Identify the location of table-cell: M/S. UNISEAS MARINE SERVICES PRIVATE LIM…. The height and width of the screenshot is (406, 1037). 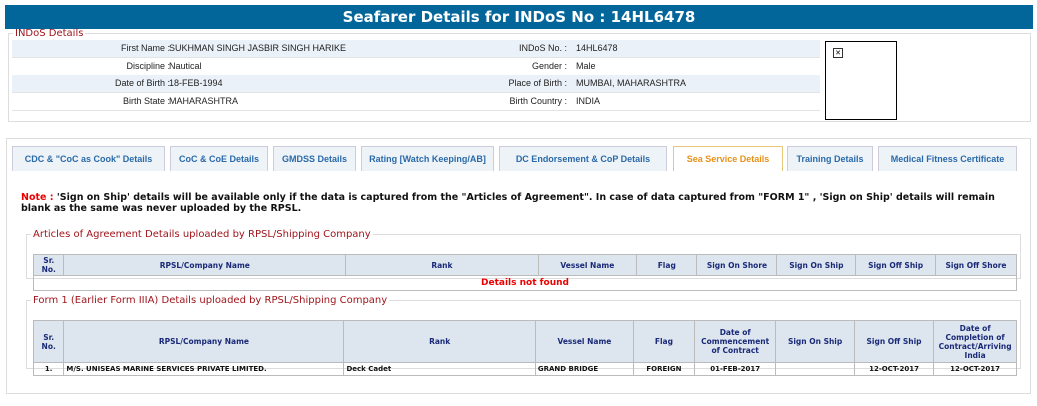
(204, 369).